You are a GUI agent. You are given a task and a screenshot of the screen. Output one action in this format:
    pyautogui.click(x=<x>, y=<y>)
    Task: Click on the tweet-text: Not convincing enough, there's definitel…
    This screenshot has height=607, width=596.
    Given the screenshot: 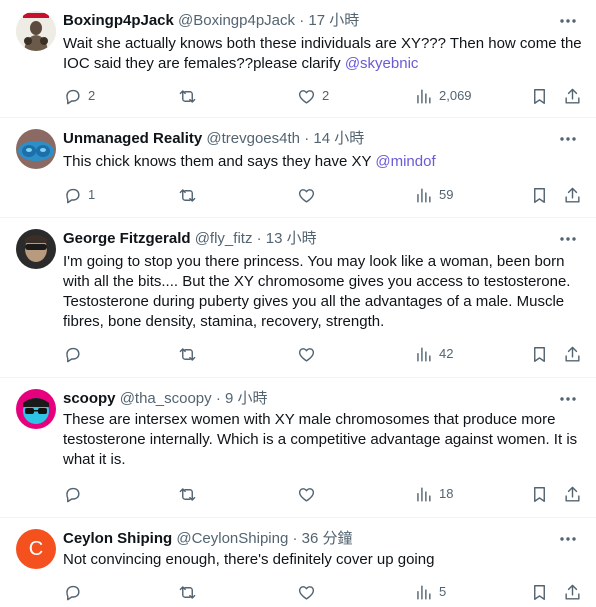 What is the action you would take?
    pyautogui.click(x=323, y=560)
    